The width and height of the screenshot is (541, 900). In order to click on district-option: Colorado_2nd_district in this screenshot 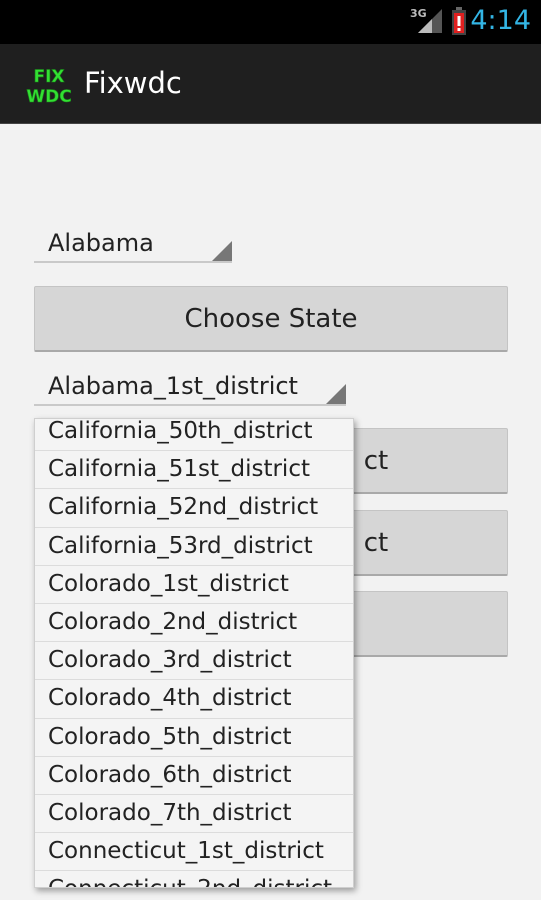, I will do `click(194, 623)`.